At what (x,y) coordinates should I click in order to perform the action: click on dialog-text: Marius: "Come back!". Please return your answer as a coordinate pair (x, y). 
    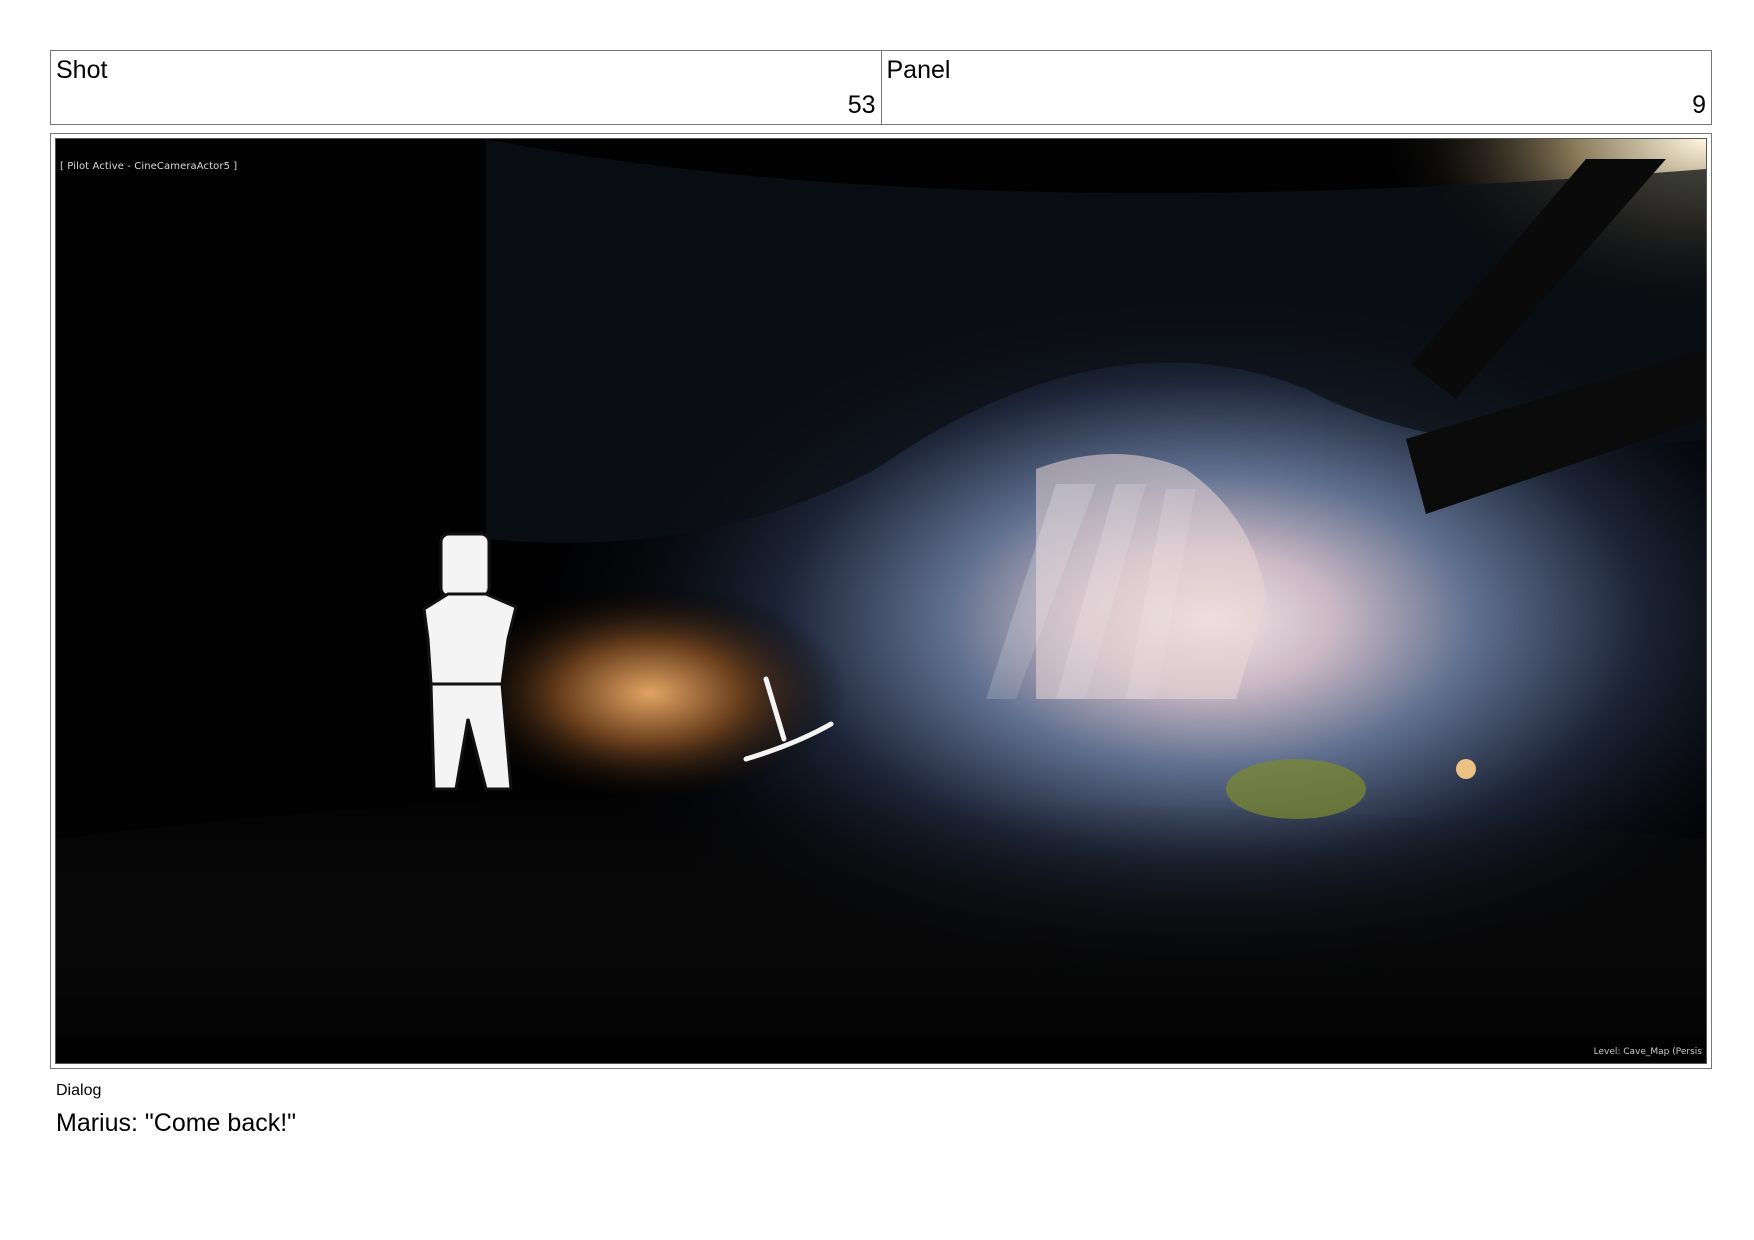
    Looking at the image, I should click on (176, 1123).